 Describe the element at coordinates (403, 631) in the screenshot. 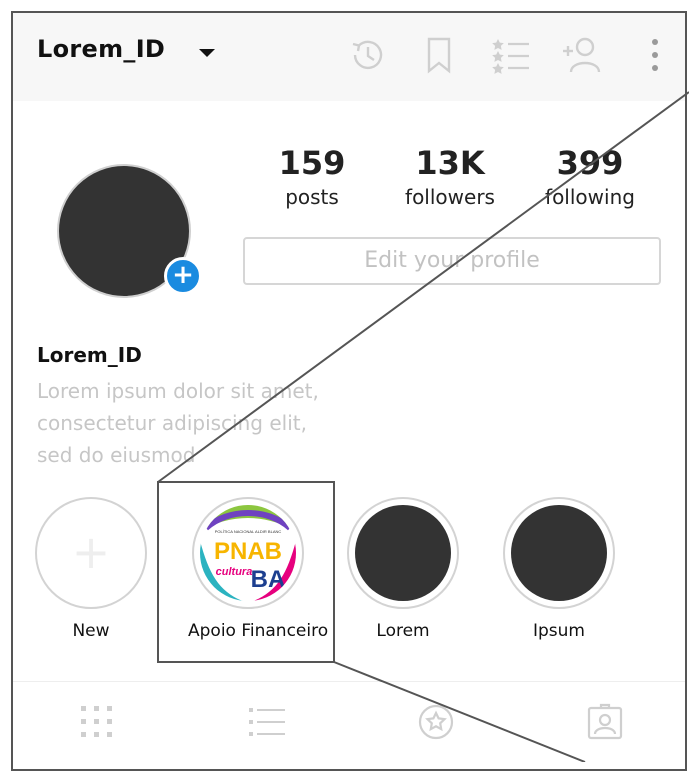

I see `highlight-label: Lorem` at that location.